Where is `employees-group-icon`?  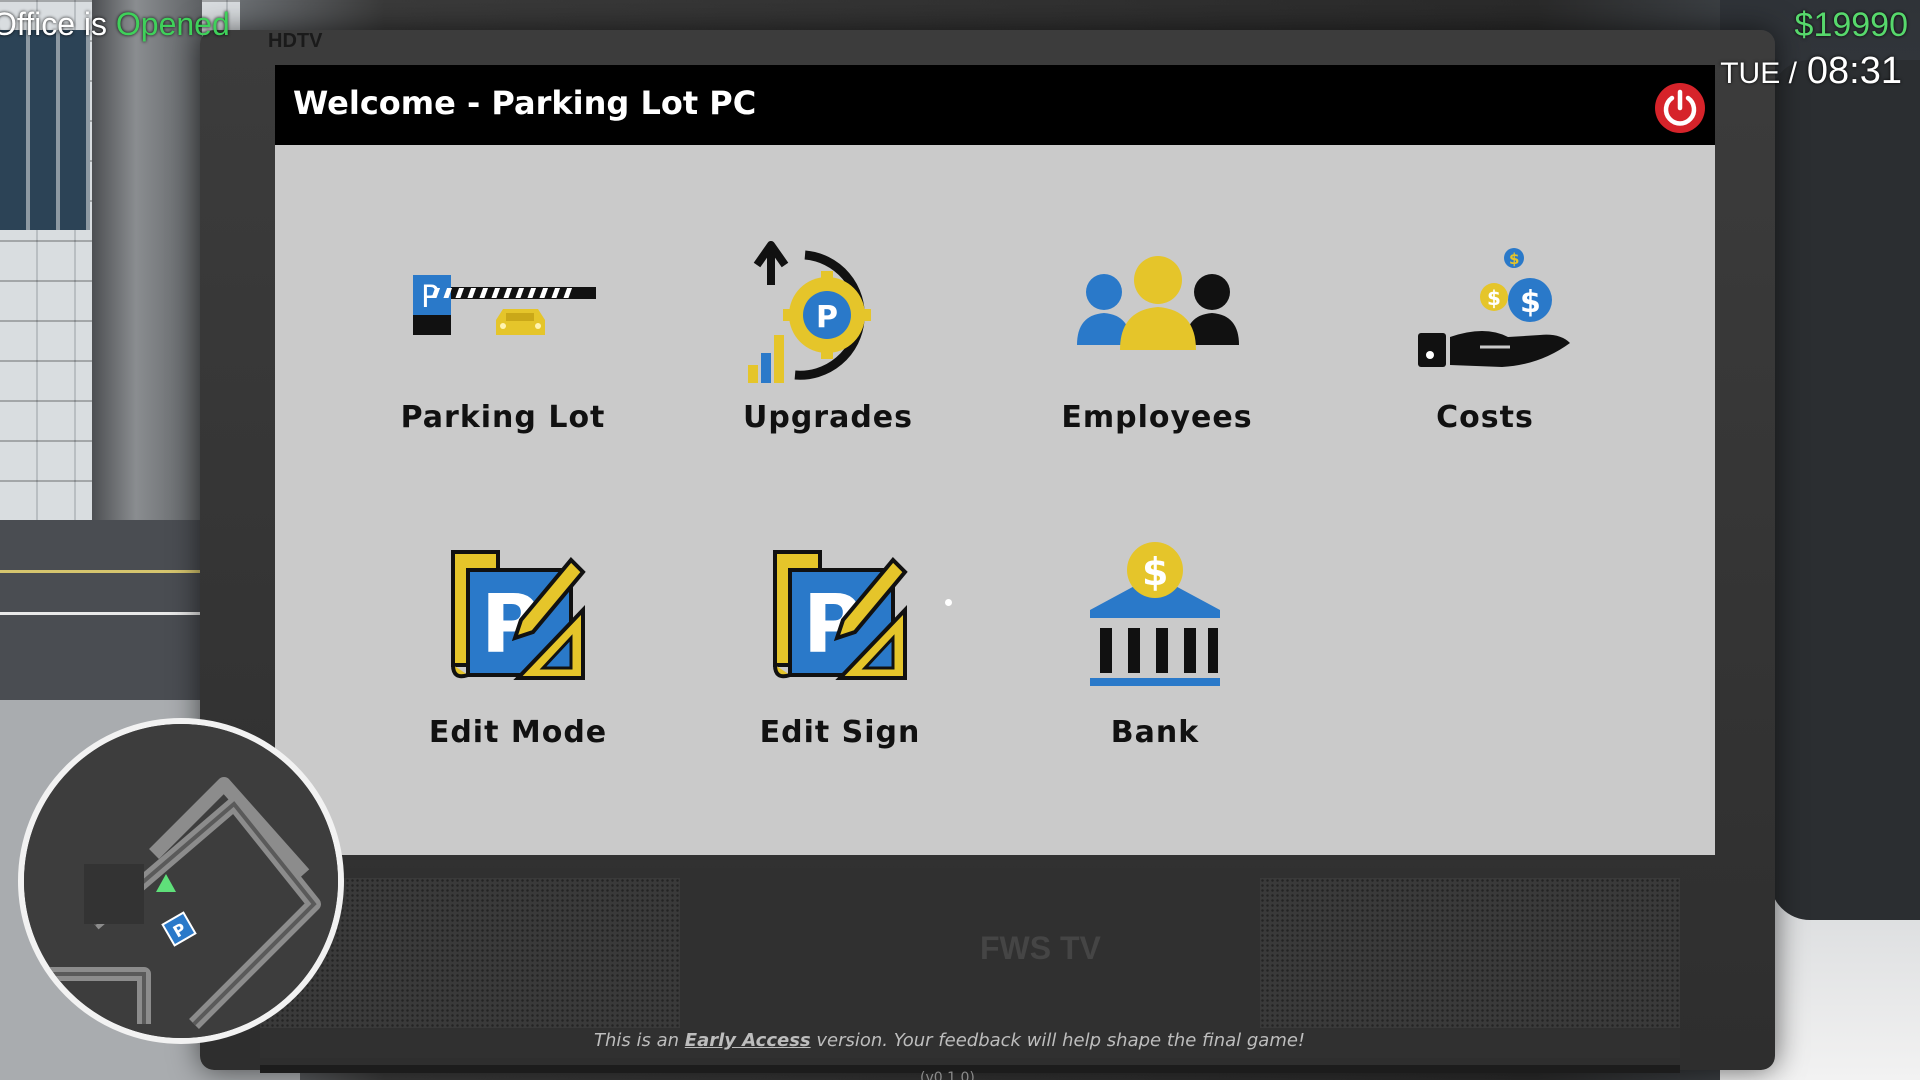 employees-group-icon is located at coordinates (1158, 303).